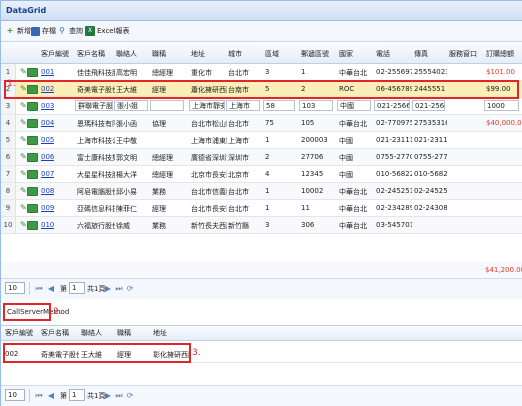 This screenshot has width=522, height=406. Describe the element at coordinates (47, 140) in the screenshot. I see `cell-id: 005` at that location.